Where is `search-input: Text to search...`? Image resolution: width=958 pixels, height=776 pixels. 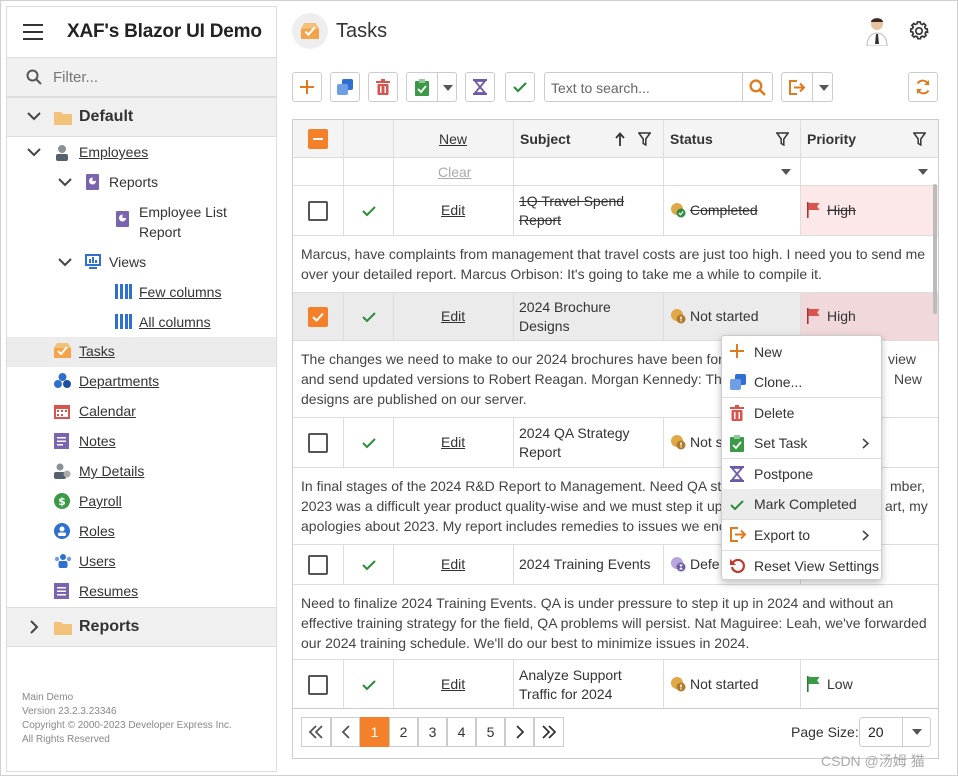
search-input: Text to search... is located at coordinates (658, 87).